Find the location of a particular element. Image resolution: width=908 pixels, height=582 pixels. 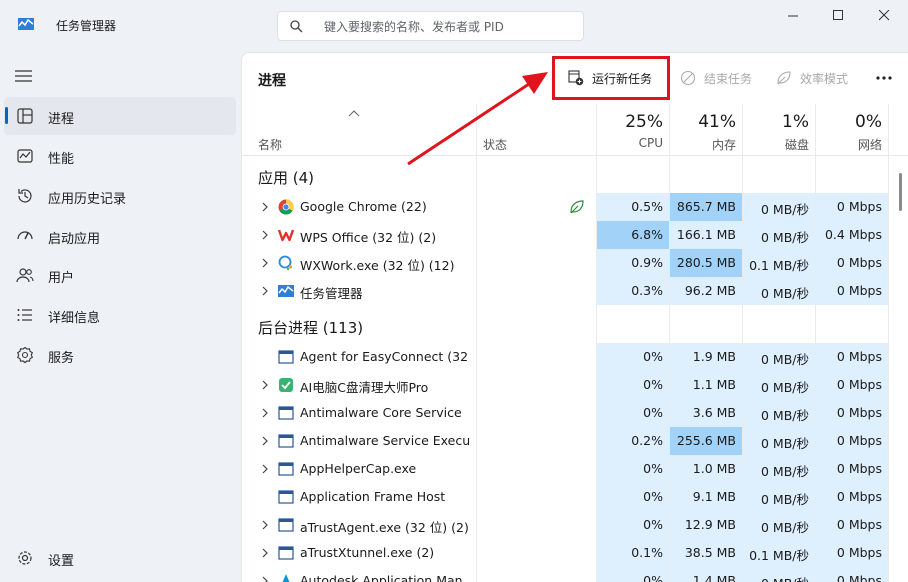

more-icon is located at coordinates (884, 78).